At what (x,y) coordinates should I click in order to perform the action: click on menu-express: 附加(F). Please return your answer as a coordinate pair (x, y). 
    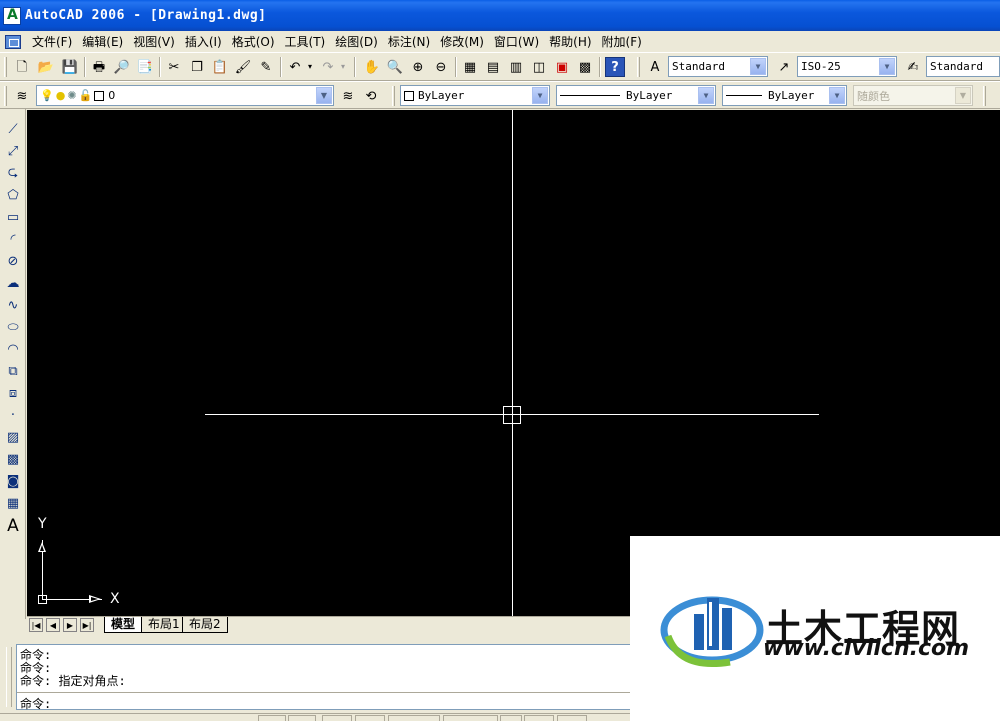
    Looking at the image, I should click on (622, 41).